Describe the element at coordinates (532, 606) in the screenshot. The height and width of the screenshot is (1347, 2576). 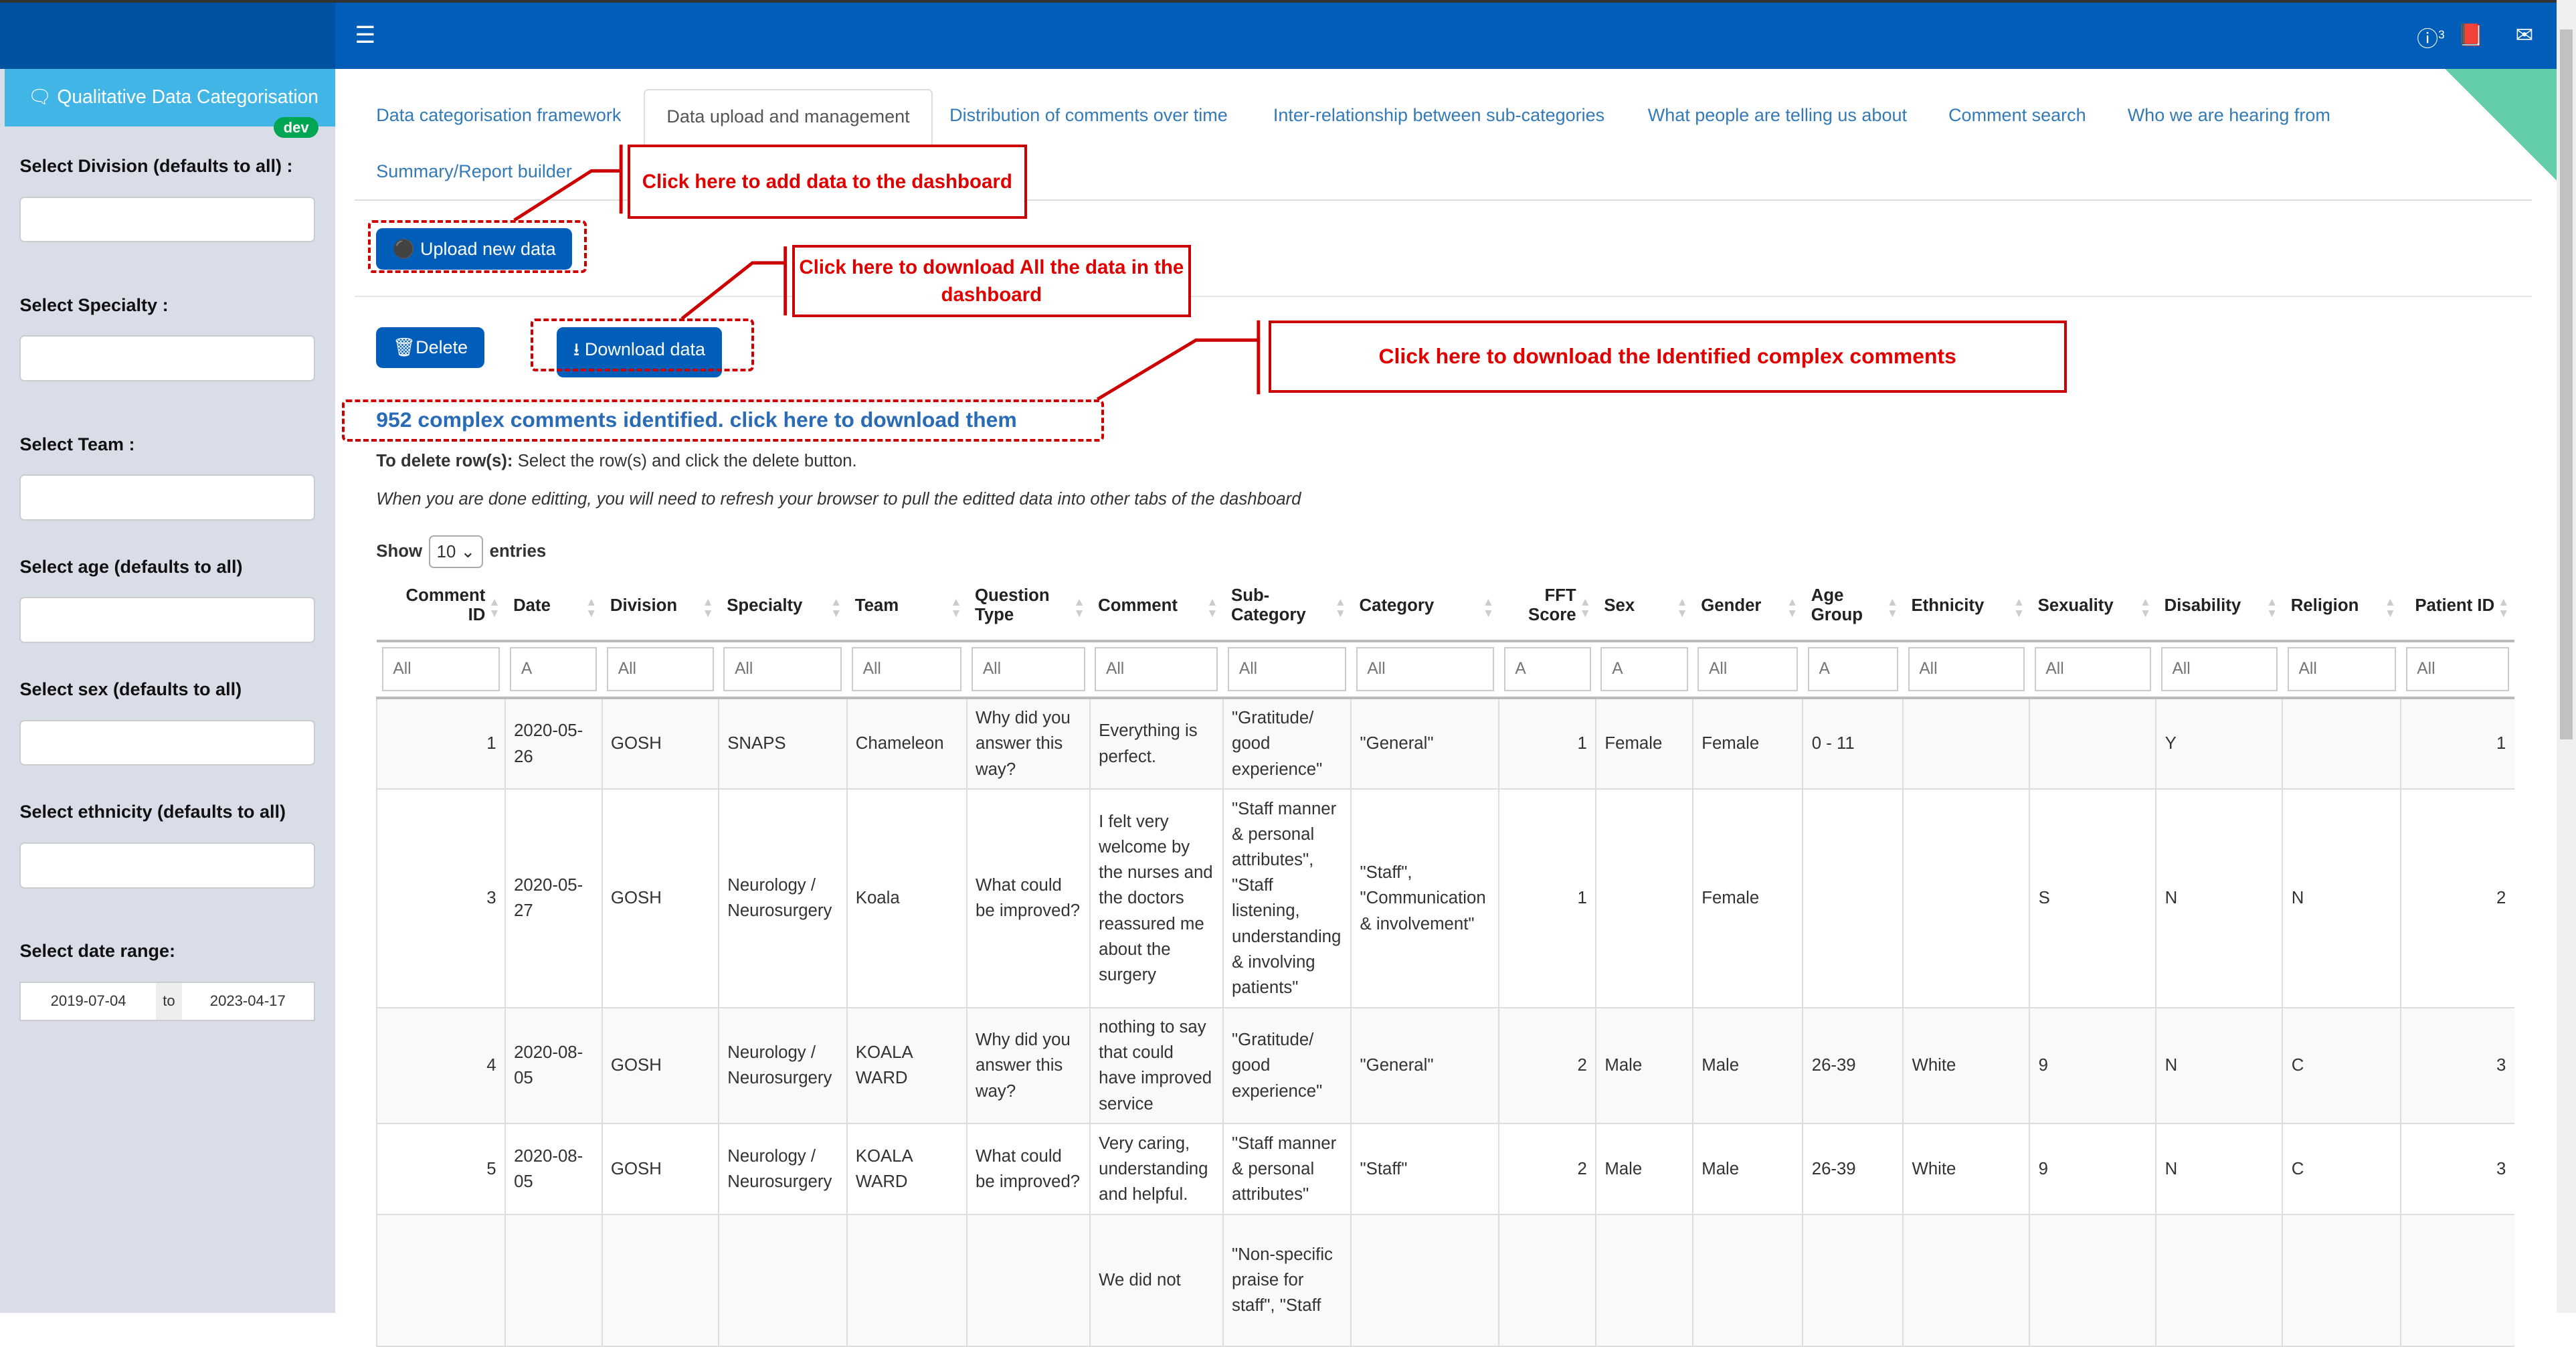
I see `column-header-label: Date` at that location.